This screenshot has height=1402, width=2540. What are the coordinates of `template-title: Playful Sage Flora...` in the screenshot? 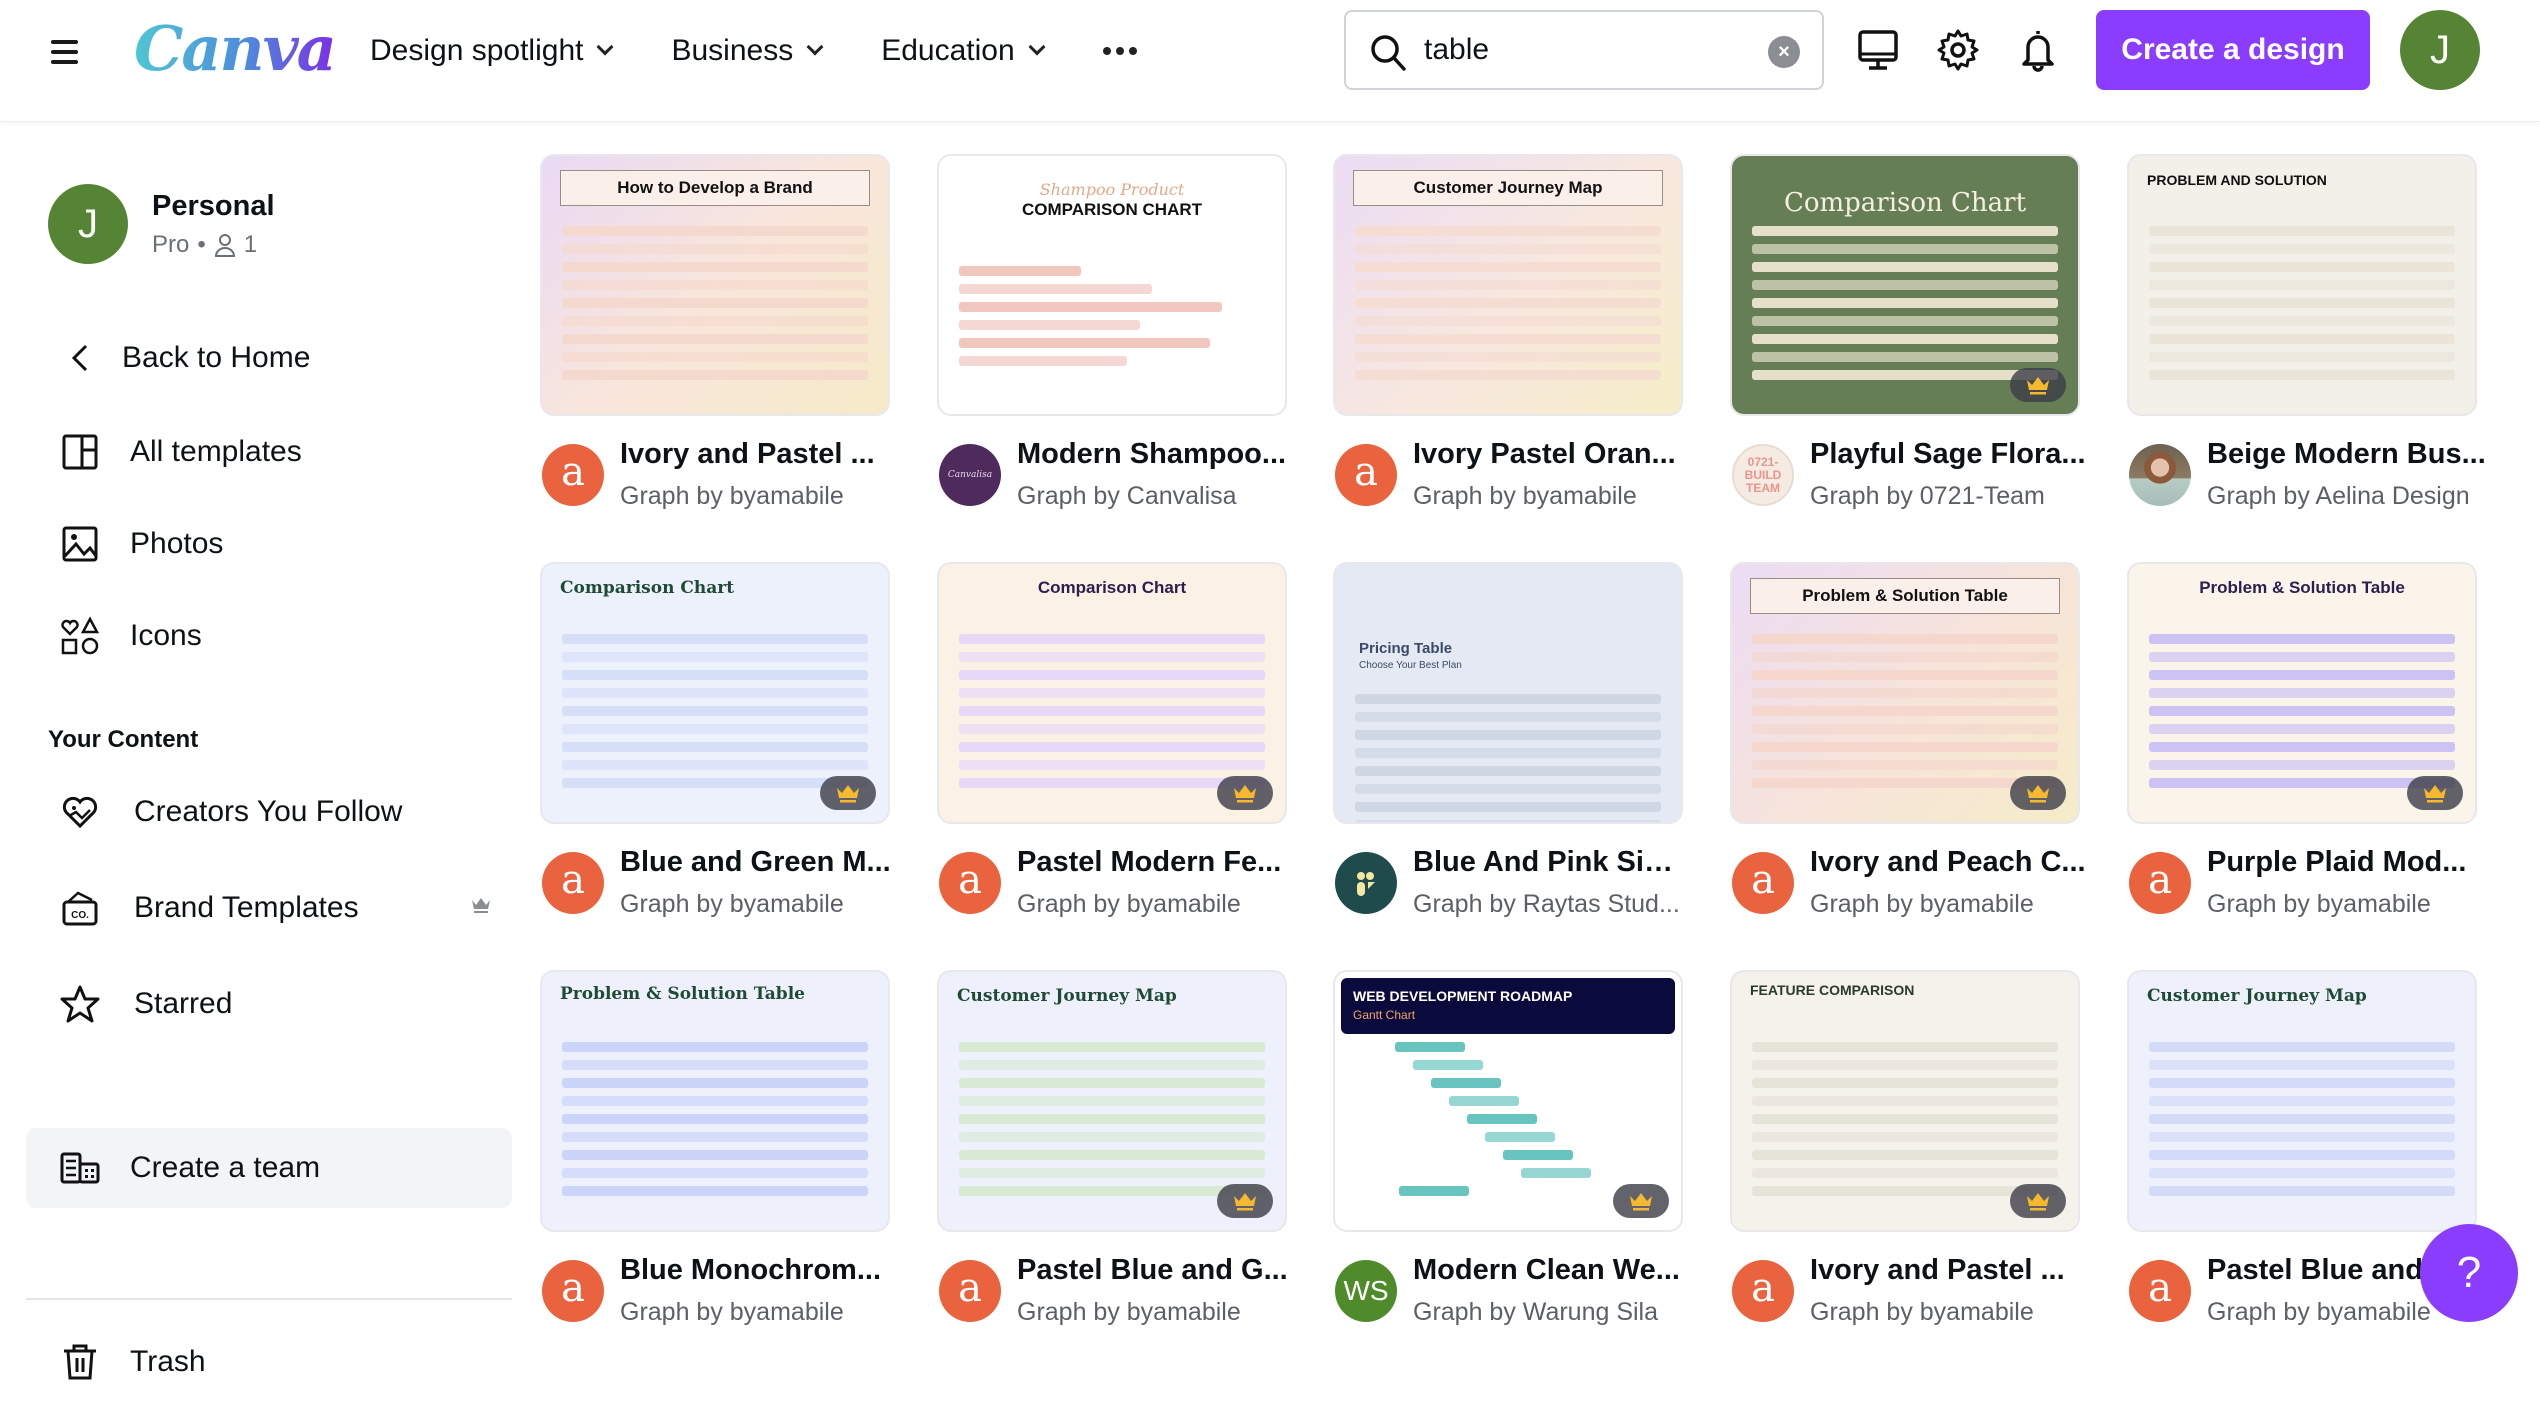 It's located at (1950, 454).